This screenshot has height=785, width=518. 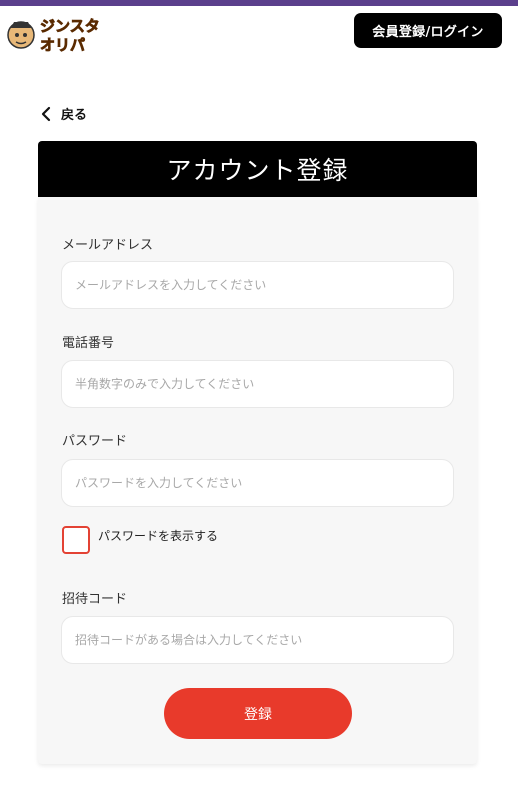 I want to click on password-field, so click(x=257, y=483).